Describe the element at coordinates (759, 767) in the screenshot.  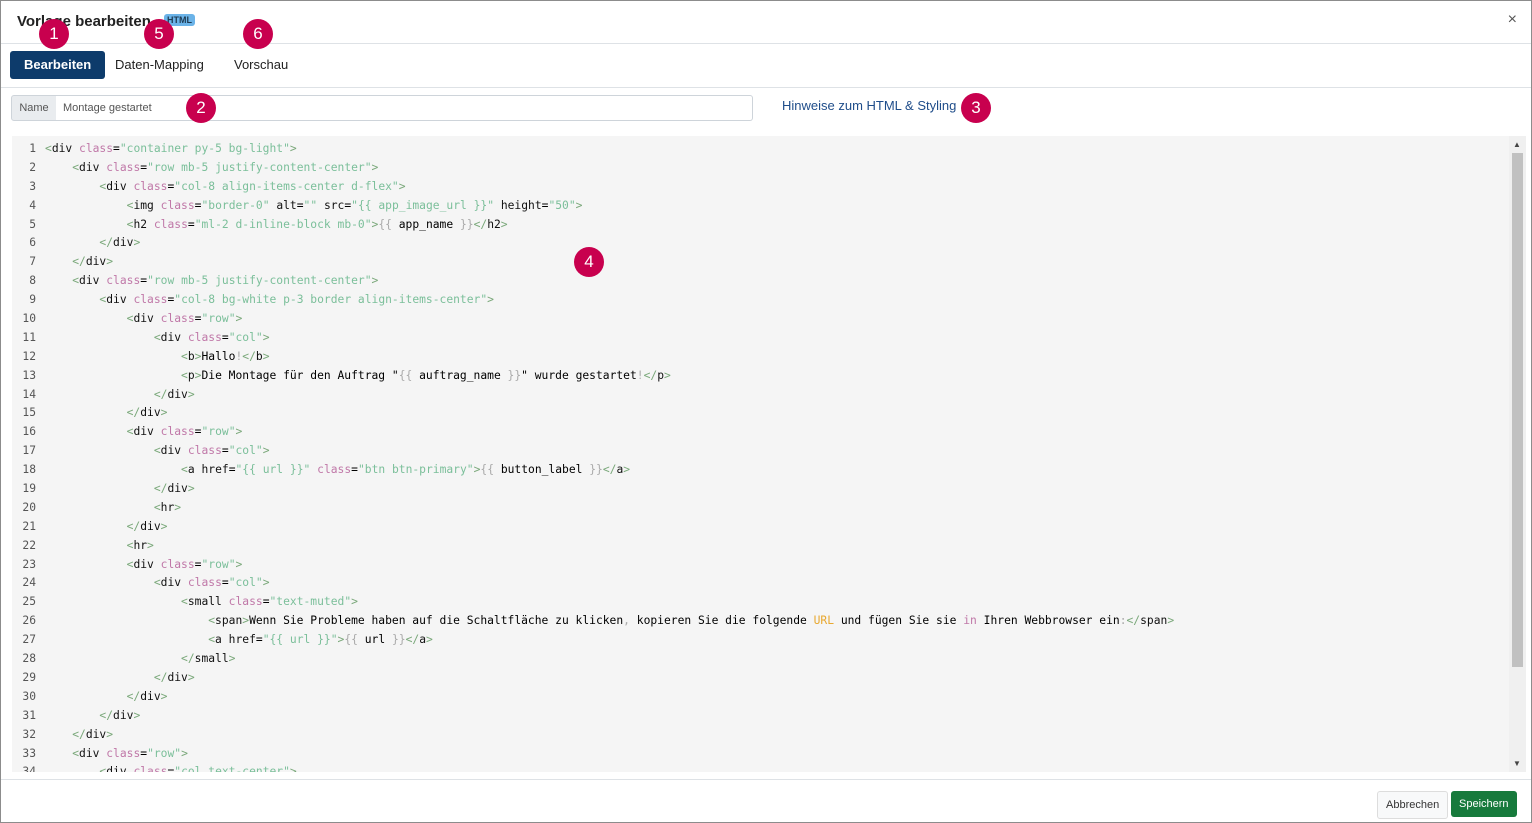
I see `code-line: 34 <div class="col text-center">` at that location.